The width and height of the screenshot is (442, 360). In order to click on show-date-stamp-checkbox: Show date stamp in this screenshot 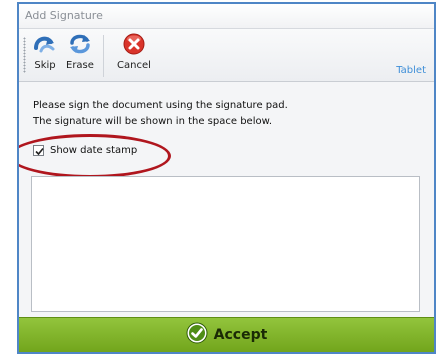, I will do `click(85, 150)`.